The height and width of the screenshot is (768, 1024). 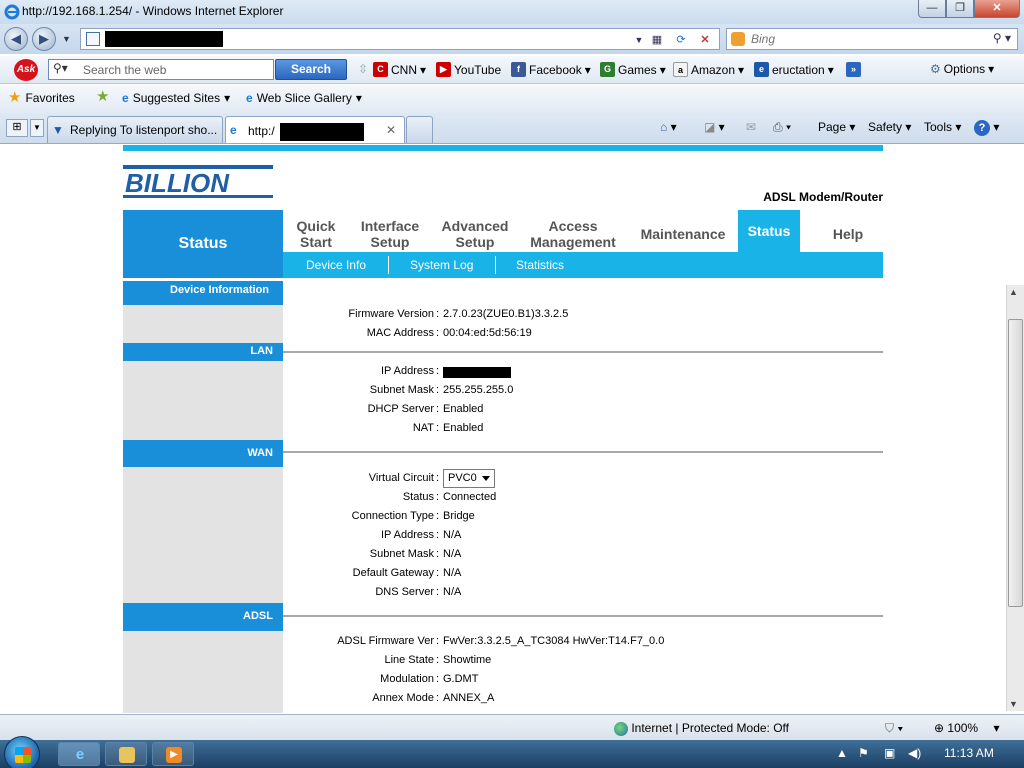 What do you see at coordinates (1002, 38) in the screenshot?
I see `search-icon: ⚲ ▾` at bounding box center [1002, 38].